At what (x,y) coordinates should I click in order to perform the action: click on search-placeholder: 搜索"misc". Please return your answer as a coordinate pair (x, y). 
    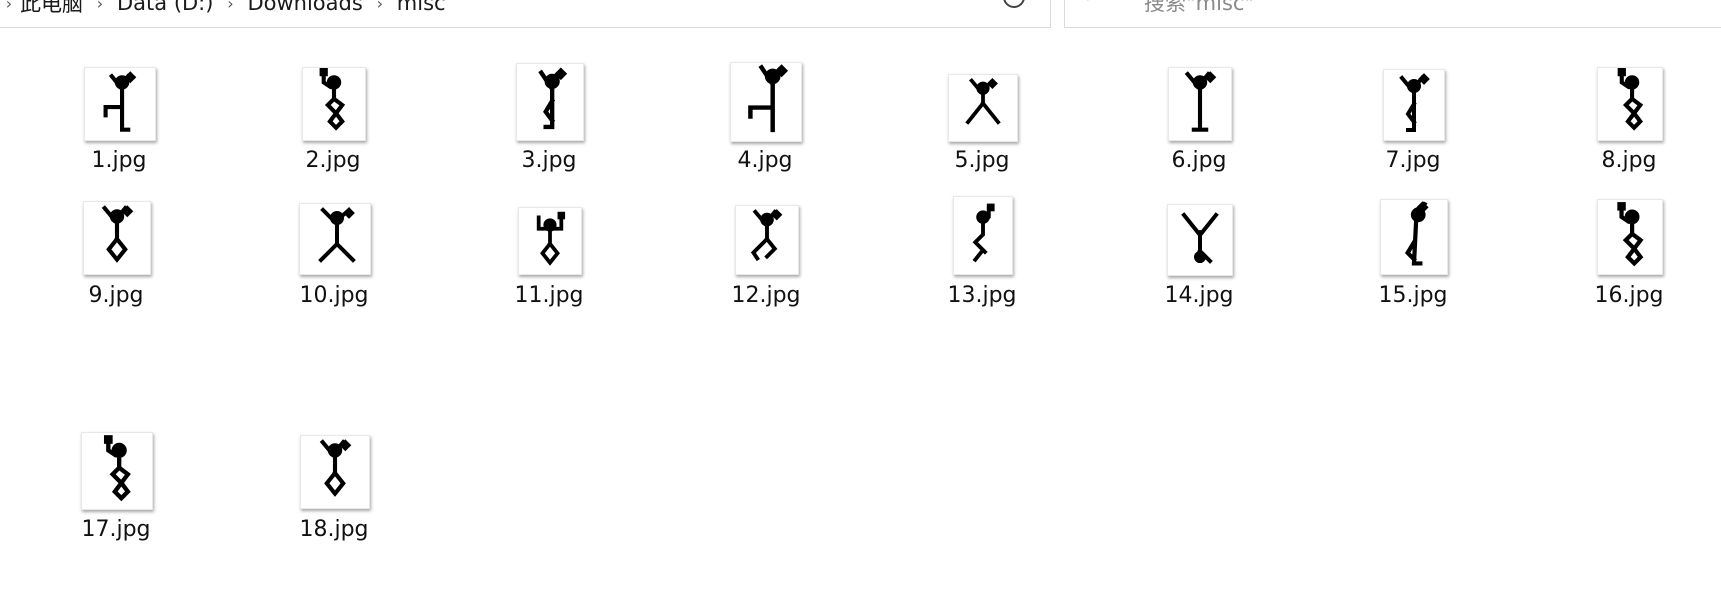
    Looking at the image, I should click on (1199, 7).